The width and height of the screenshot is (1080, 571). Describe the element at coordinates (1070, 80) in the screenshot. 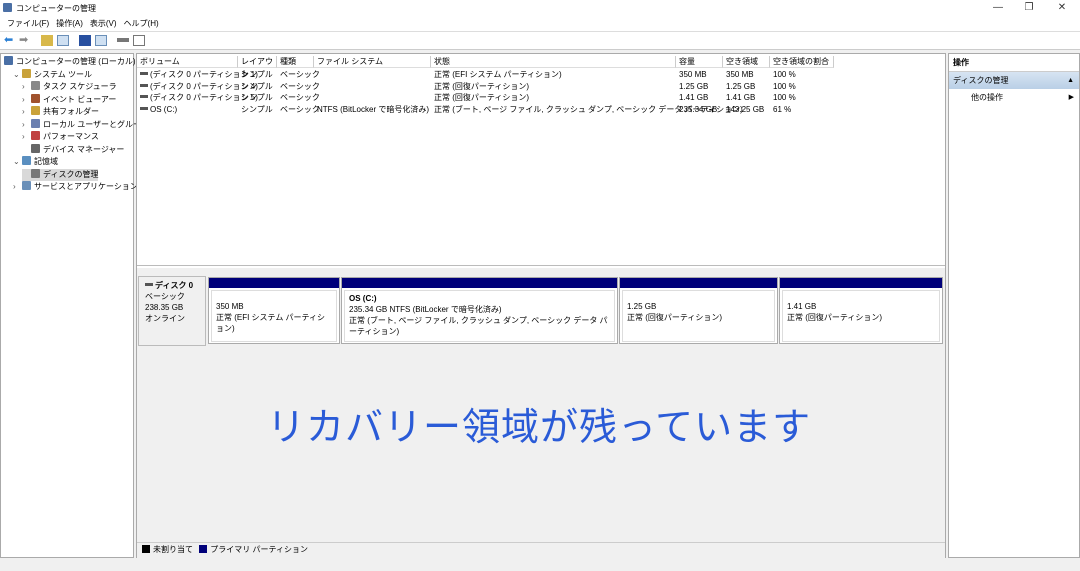

I see `collapse-icon: ▲` at that location.